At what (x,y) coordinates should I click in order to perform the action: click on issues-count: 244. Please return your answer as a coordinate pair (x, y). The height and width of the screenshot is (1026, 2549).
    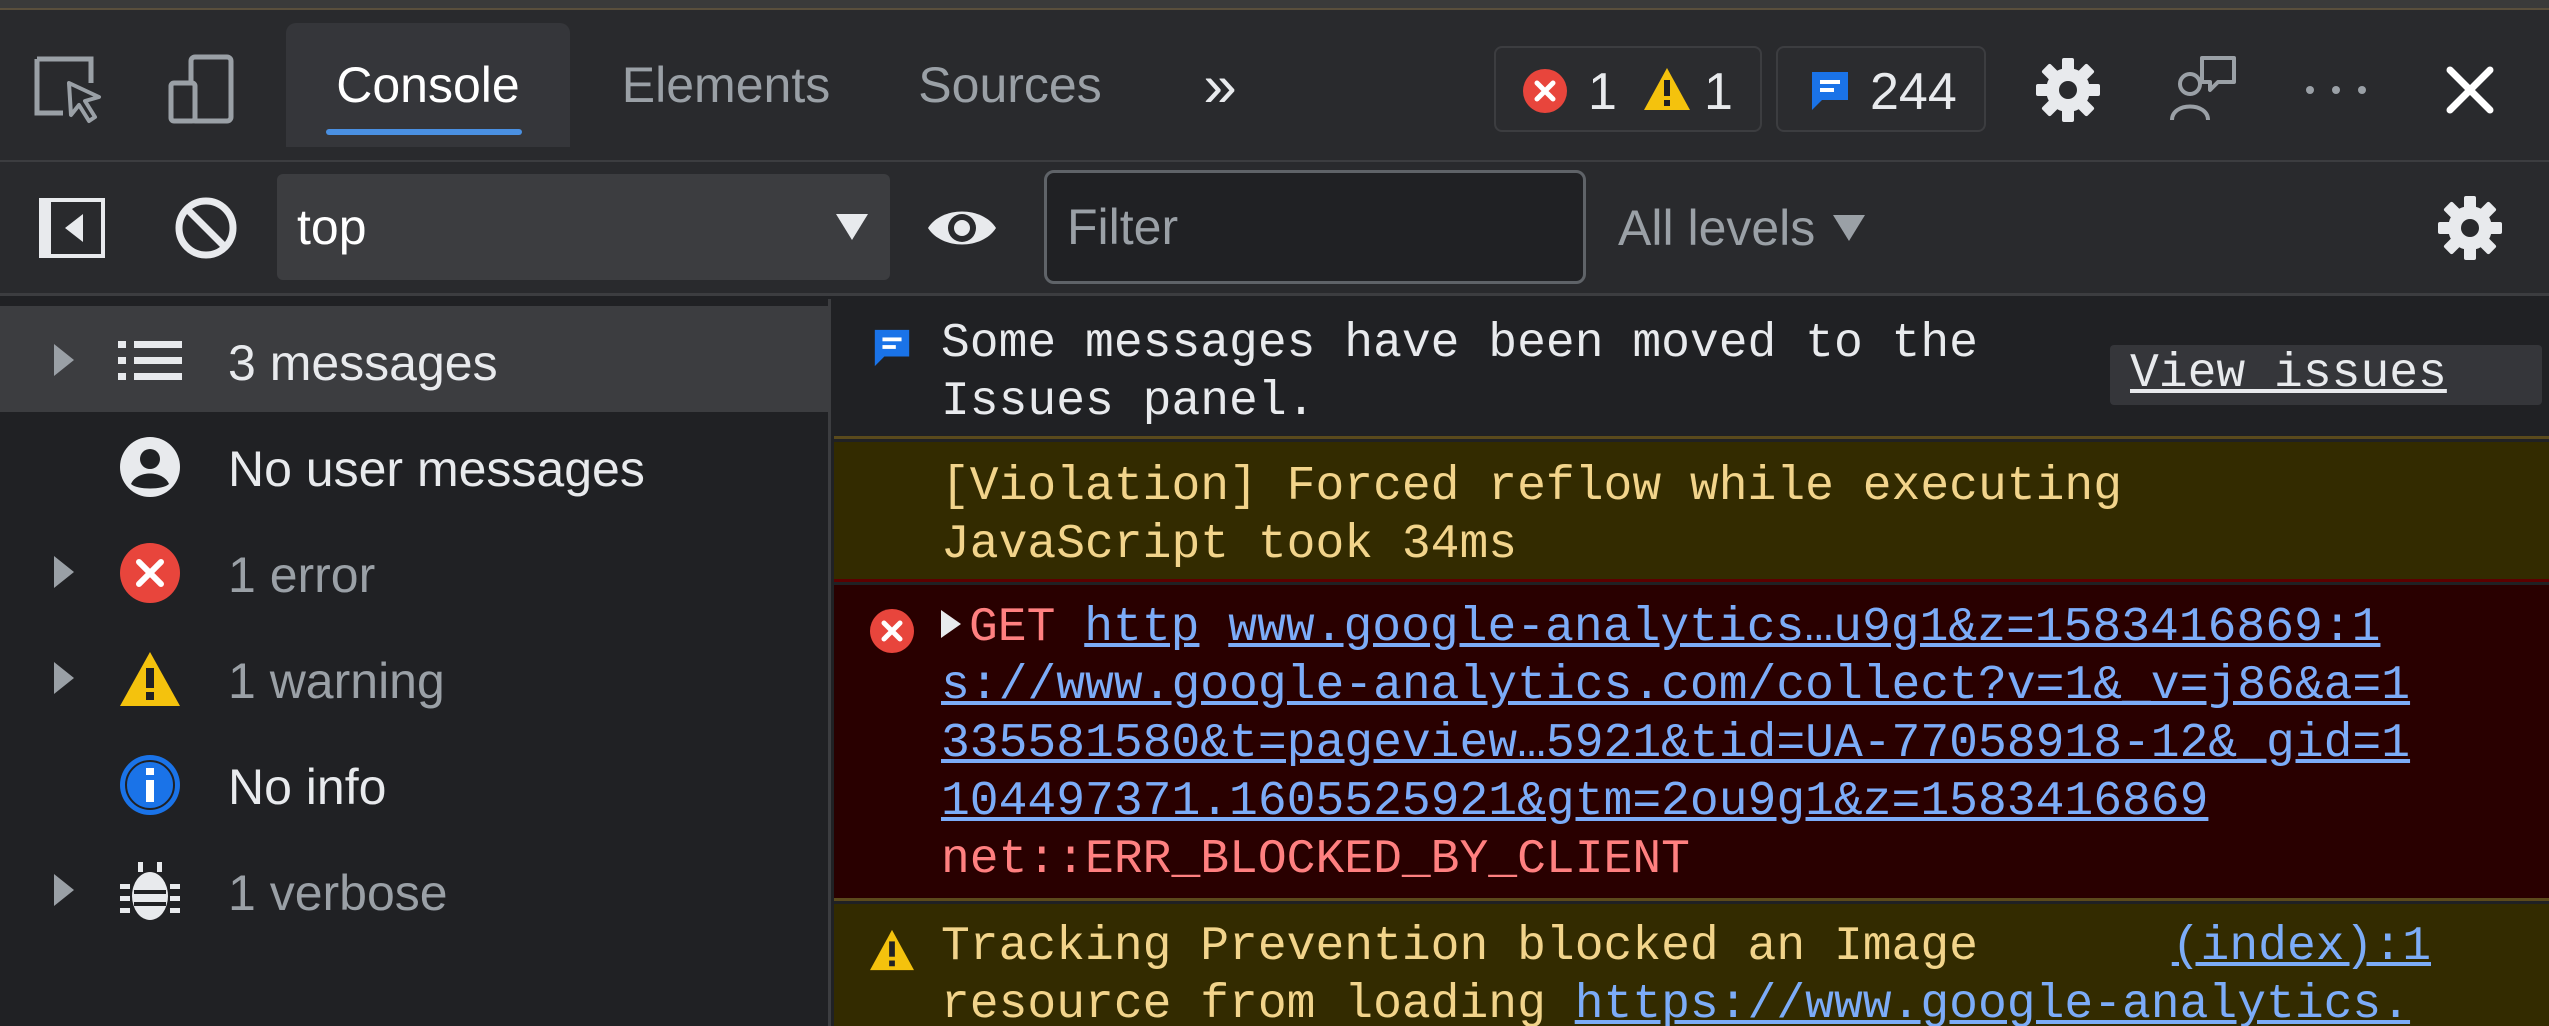
    Looking at the image, I should click on (1913, 92).